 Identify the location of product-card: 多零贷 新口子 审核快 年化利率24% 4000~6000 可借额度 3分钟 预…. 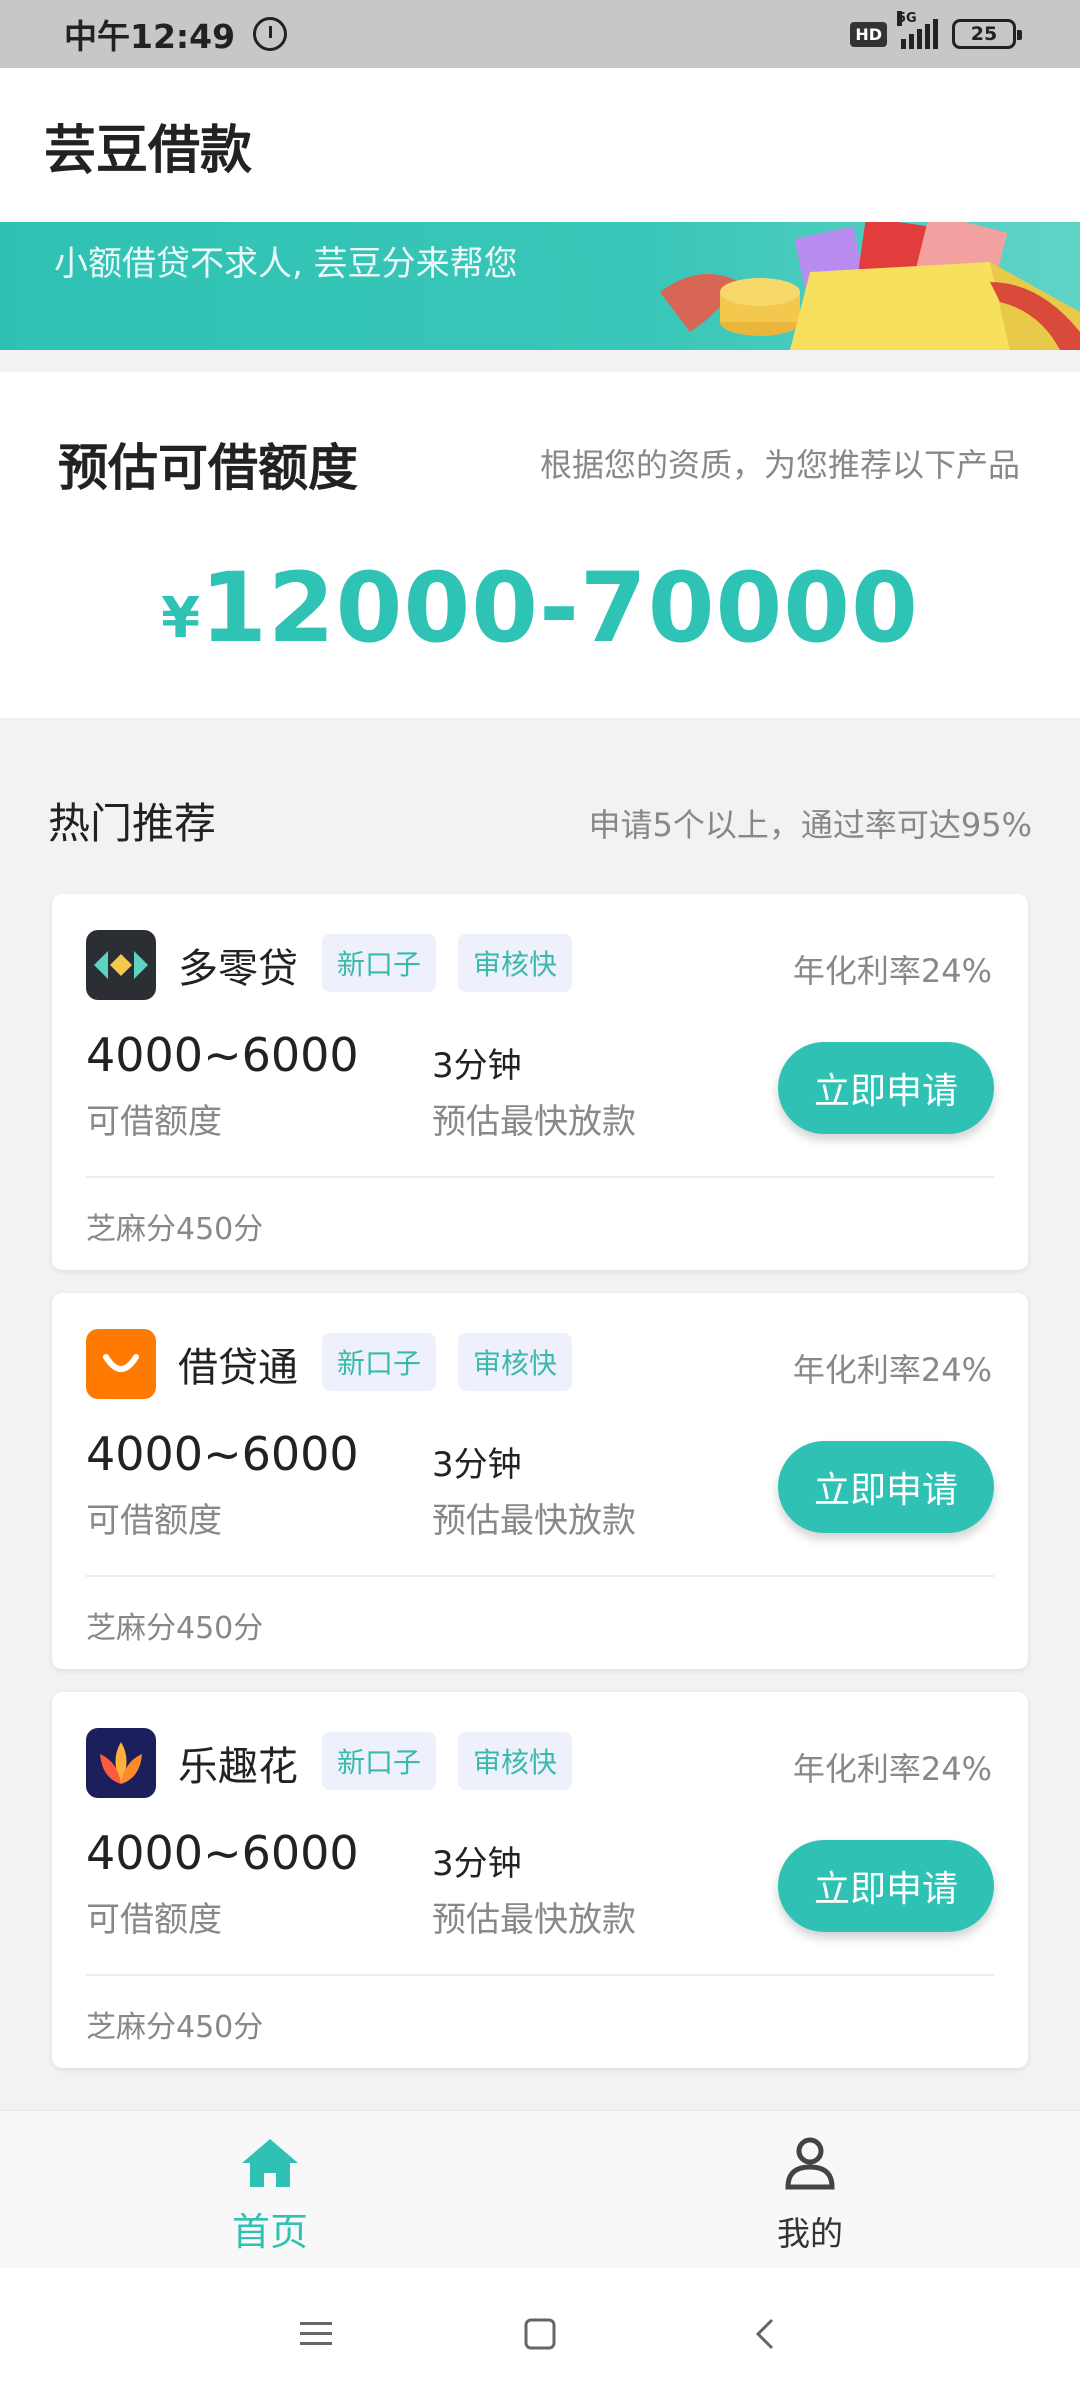
(540, 1082).